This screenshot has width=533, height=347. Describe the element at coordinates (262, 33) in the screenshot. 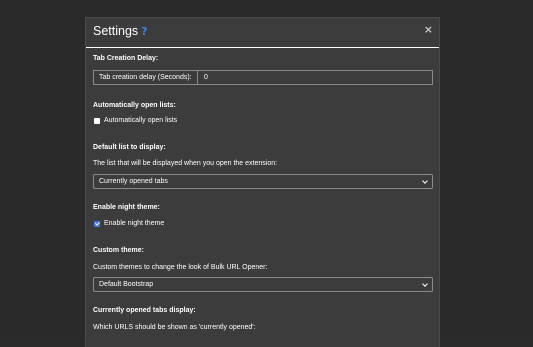

I see `modal-header: Settings ? ×` at that location.